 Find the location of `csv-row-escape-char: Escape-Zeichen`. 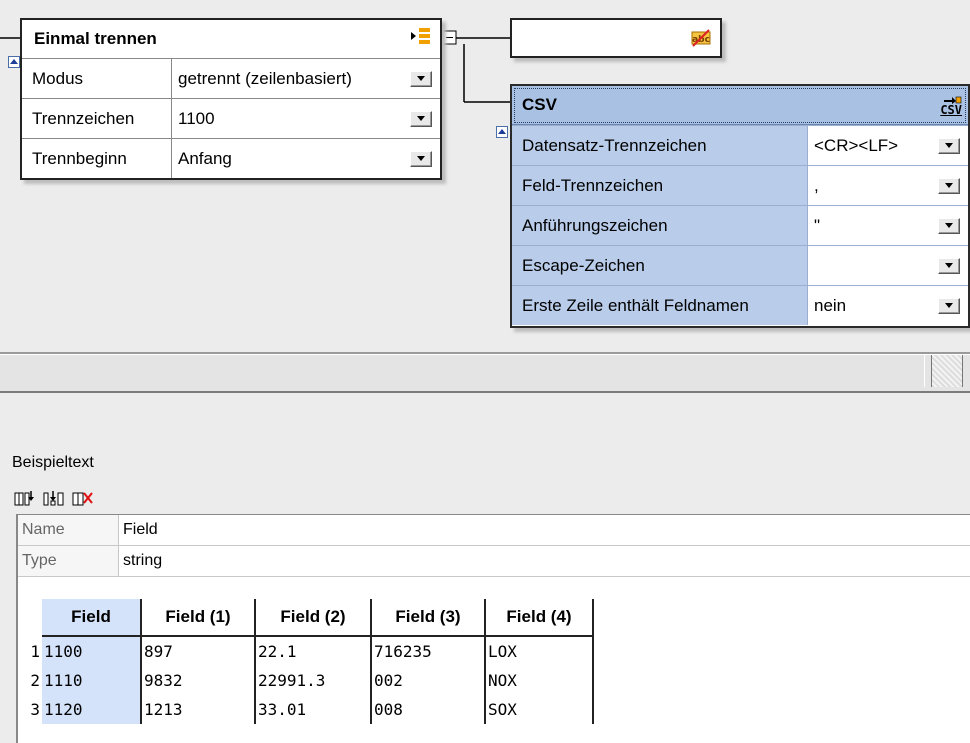

csv-row-escape-char: Escape-Zeichen is located at coordinates (740, 265).